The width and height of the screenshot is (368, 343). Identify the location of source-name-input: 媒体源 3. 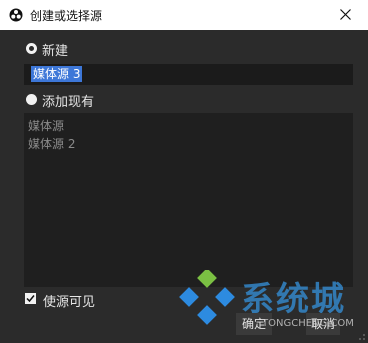
(188, 74).